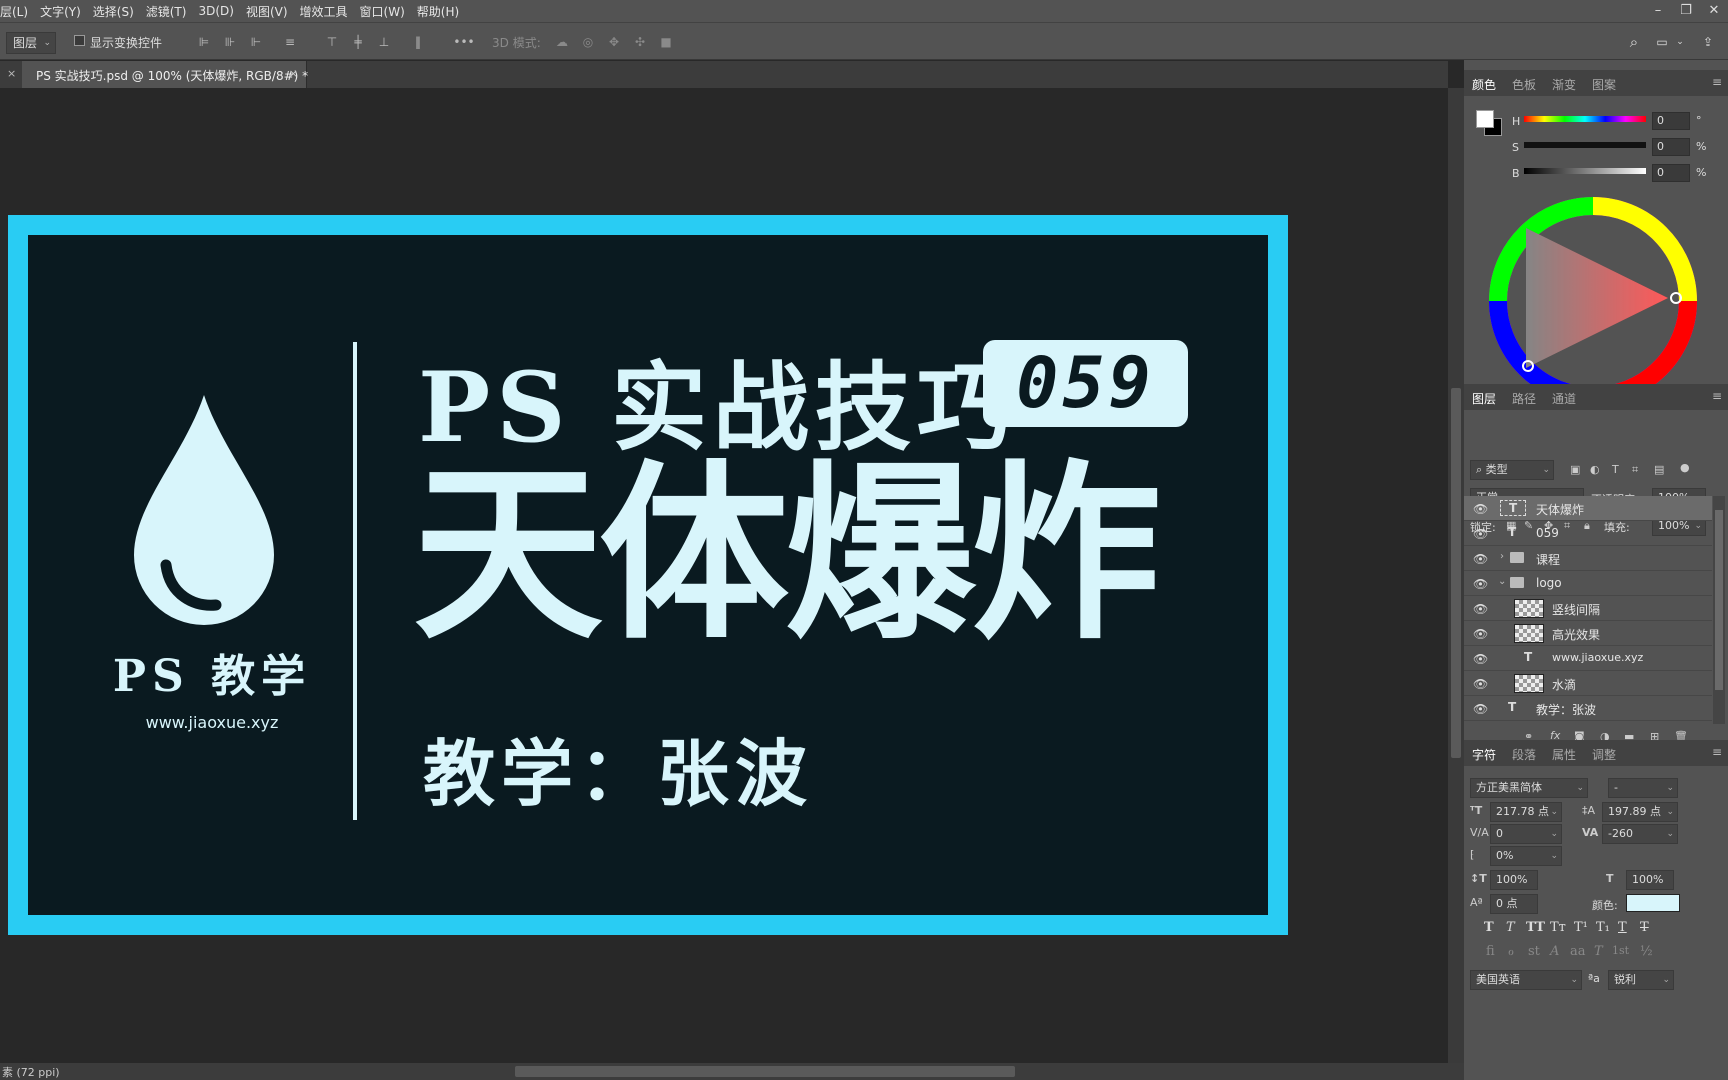 This screenshot has width=1728, height=1080. I want to click on layer-name: www.jiaoxue.xyz, so click(1597, 657).